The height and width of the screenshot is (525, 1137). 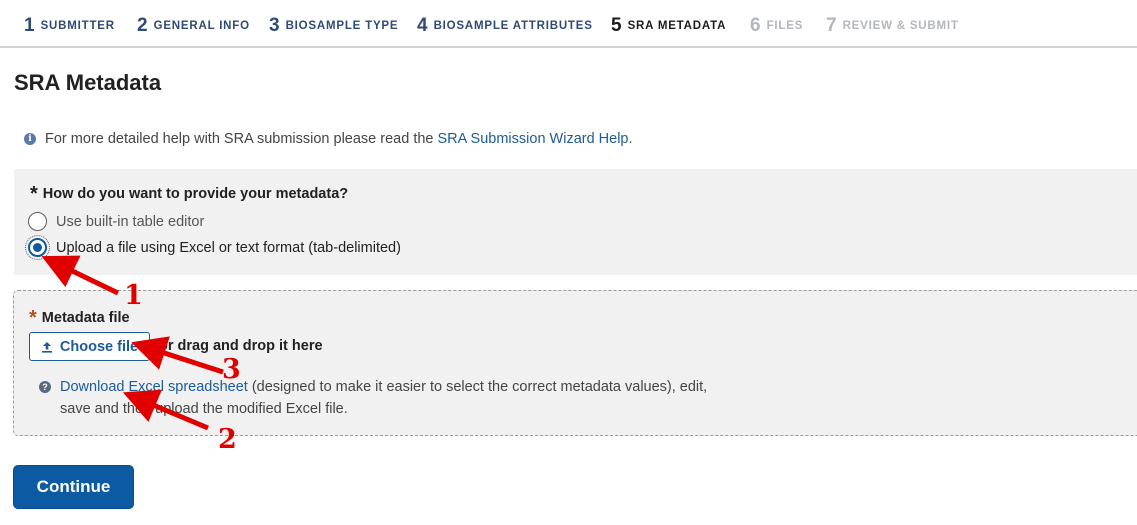 What do you see at coordinates (513, 26) in the screenshot?
I see `step-label: BIOSAMPLE ATTRIBUTES` at bounding box center [513, 26].